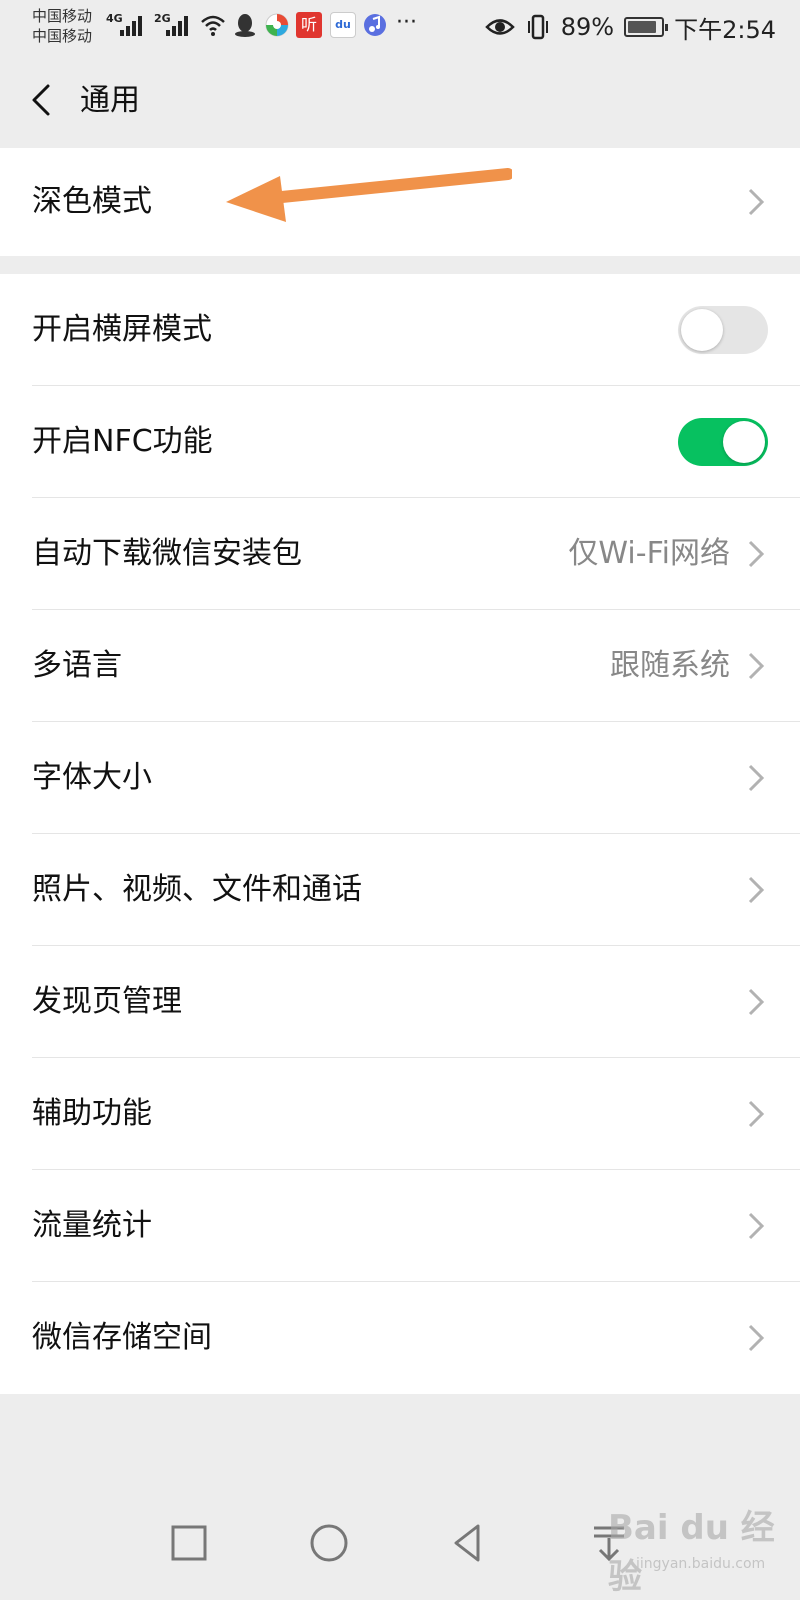  What do you see at coordinates (400, 330) in the screenshot?
I see `settings-item-landscape: 开启横屏模式` at bounding box center [400, 330].